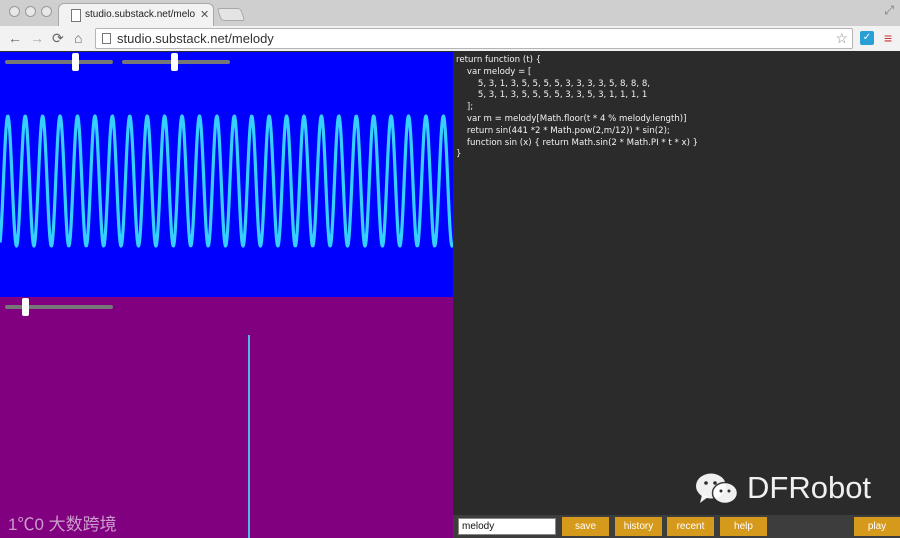 Image resolution: width=900 pixels, height=538 pixels. I want to click on help-button: help, so click(743, 526).